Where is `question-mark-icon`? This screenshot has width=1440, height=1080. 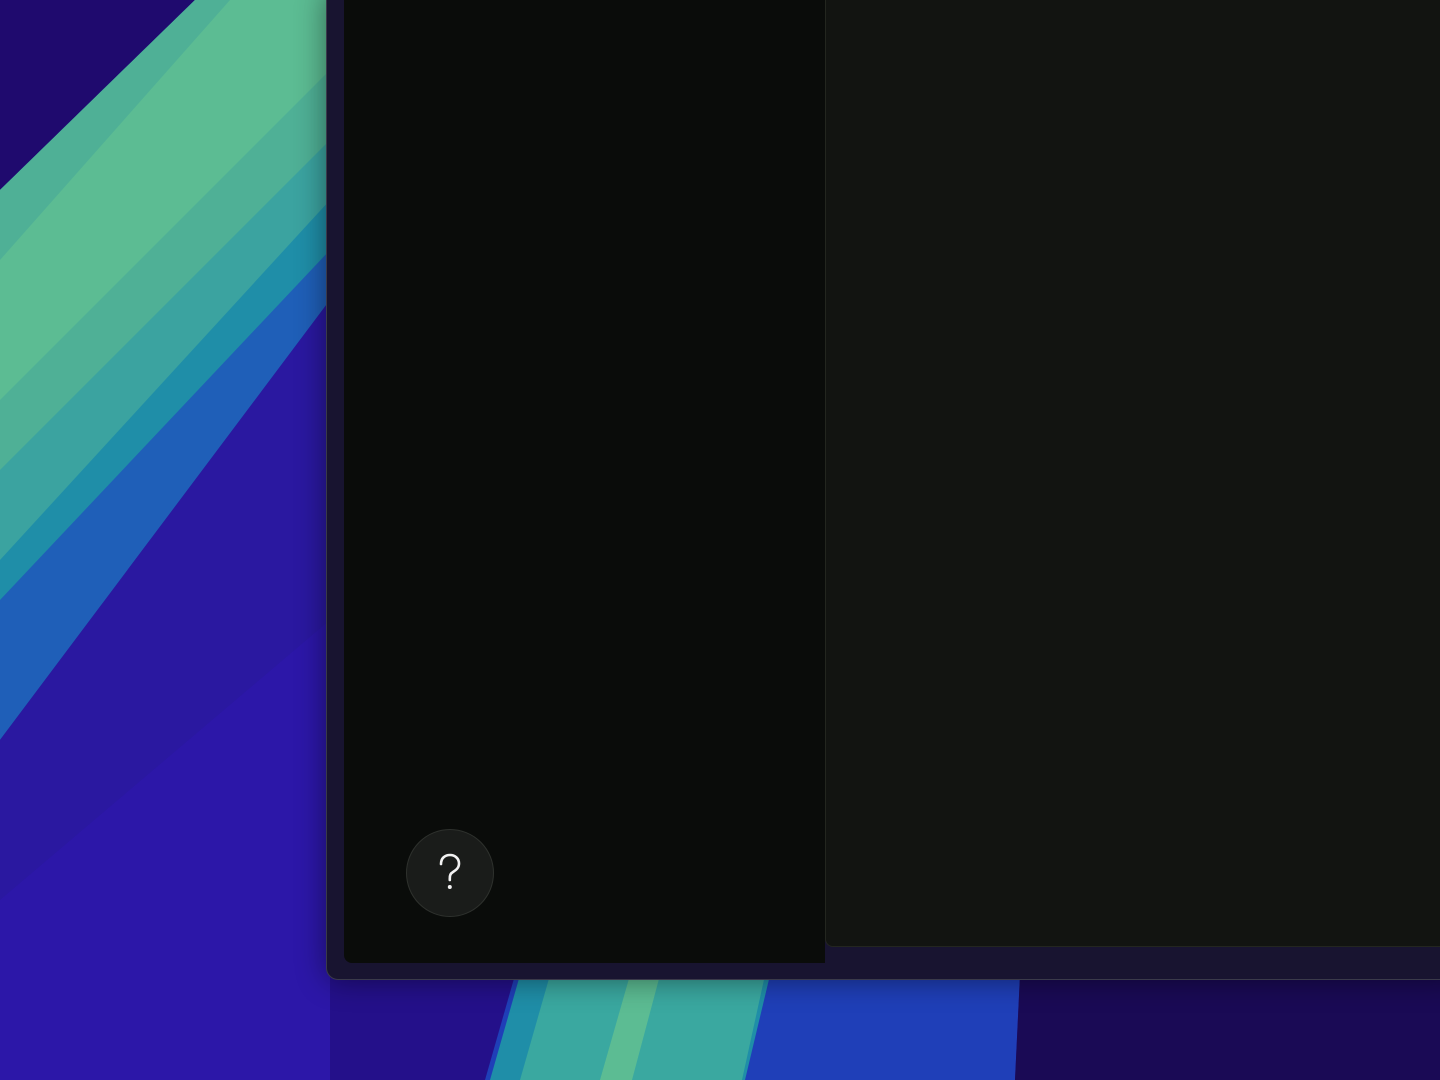
question-mark-icon is located at coordinates (450, 873).